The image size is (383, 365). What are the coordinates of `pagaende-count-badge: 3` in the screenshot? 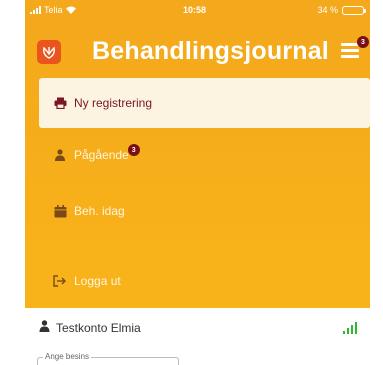 It's located at (133, 150).